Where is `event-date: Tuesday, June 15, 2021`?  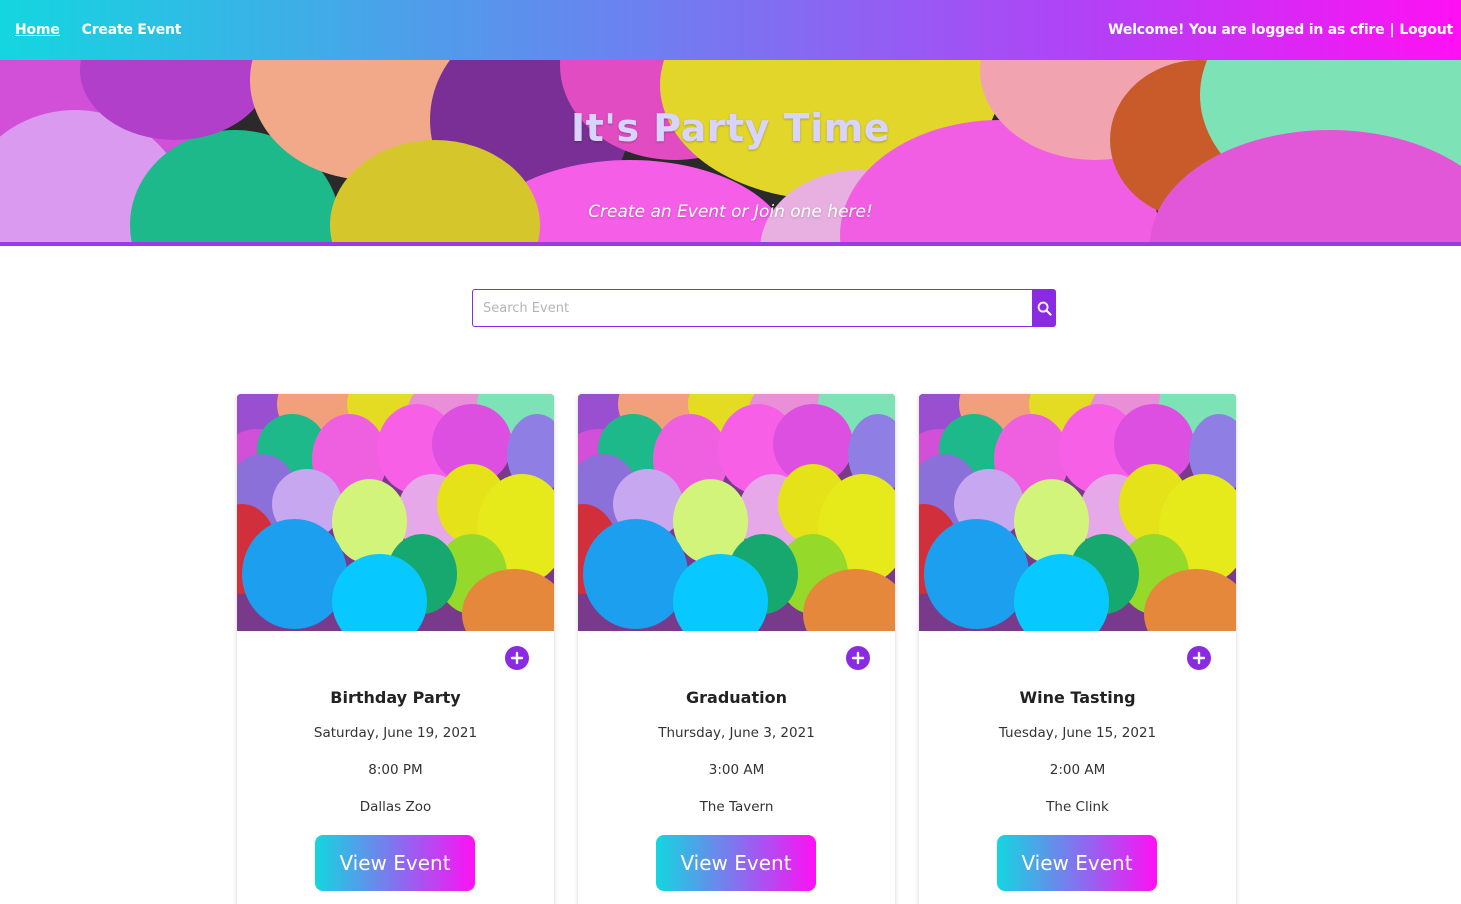 event-date: Tuesday, June 15, 2021 is located at coordinates (1077, 733).